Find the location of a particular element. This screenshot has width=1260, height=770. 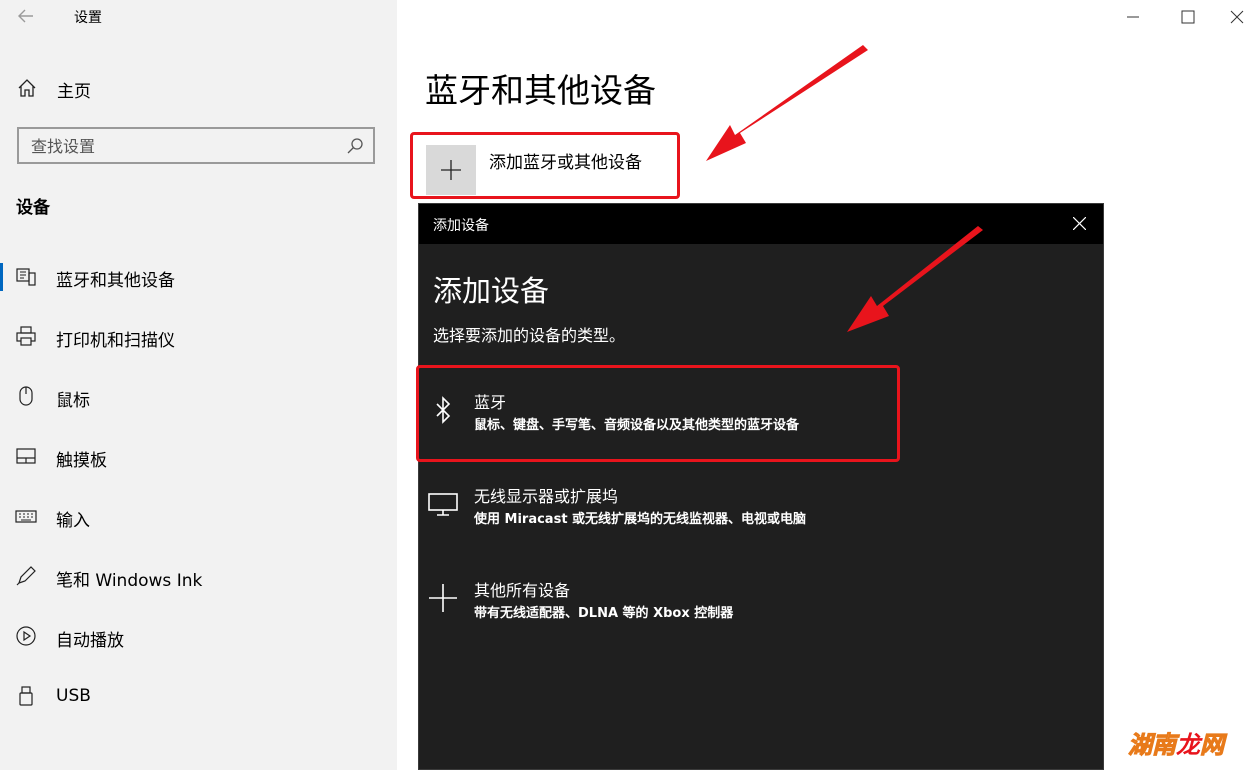

sidebar-item-typing: 输入 is located at coordinates (198, 517).